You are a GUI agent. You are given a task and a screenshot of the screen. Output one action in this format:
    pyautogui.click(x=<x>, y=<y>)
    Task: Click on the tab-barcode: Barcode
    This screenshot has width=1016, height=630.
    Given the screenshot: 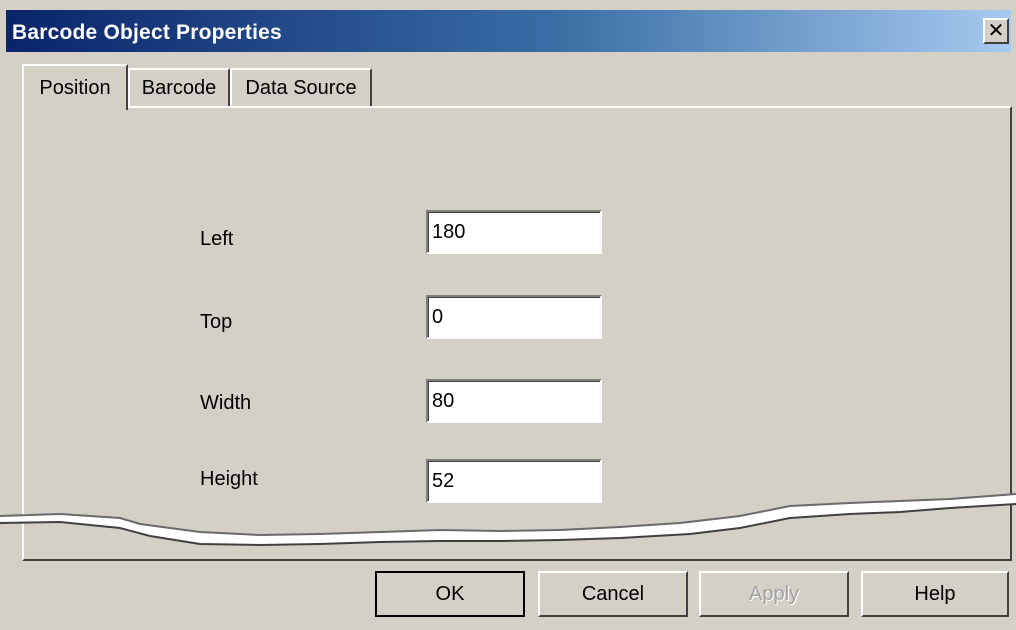 What is the action you would take?
    pyautogui.click(x=179, y=87)
    